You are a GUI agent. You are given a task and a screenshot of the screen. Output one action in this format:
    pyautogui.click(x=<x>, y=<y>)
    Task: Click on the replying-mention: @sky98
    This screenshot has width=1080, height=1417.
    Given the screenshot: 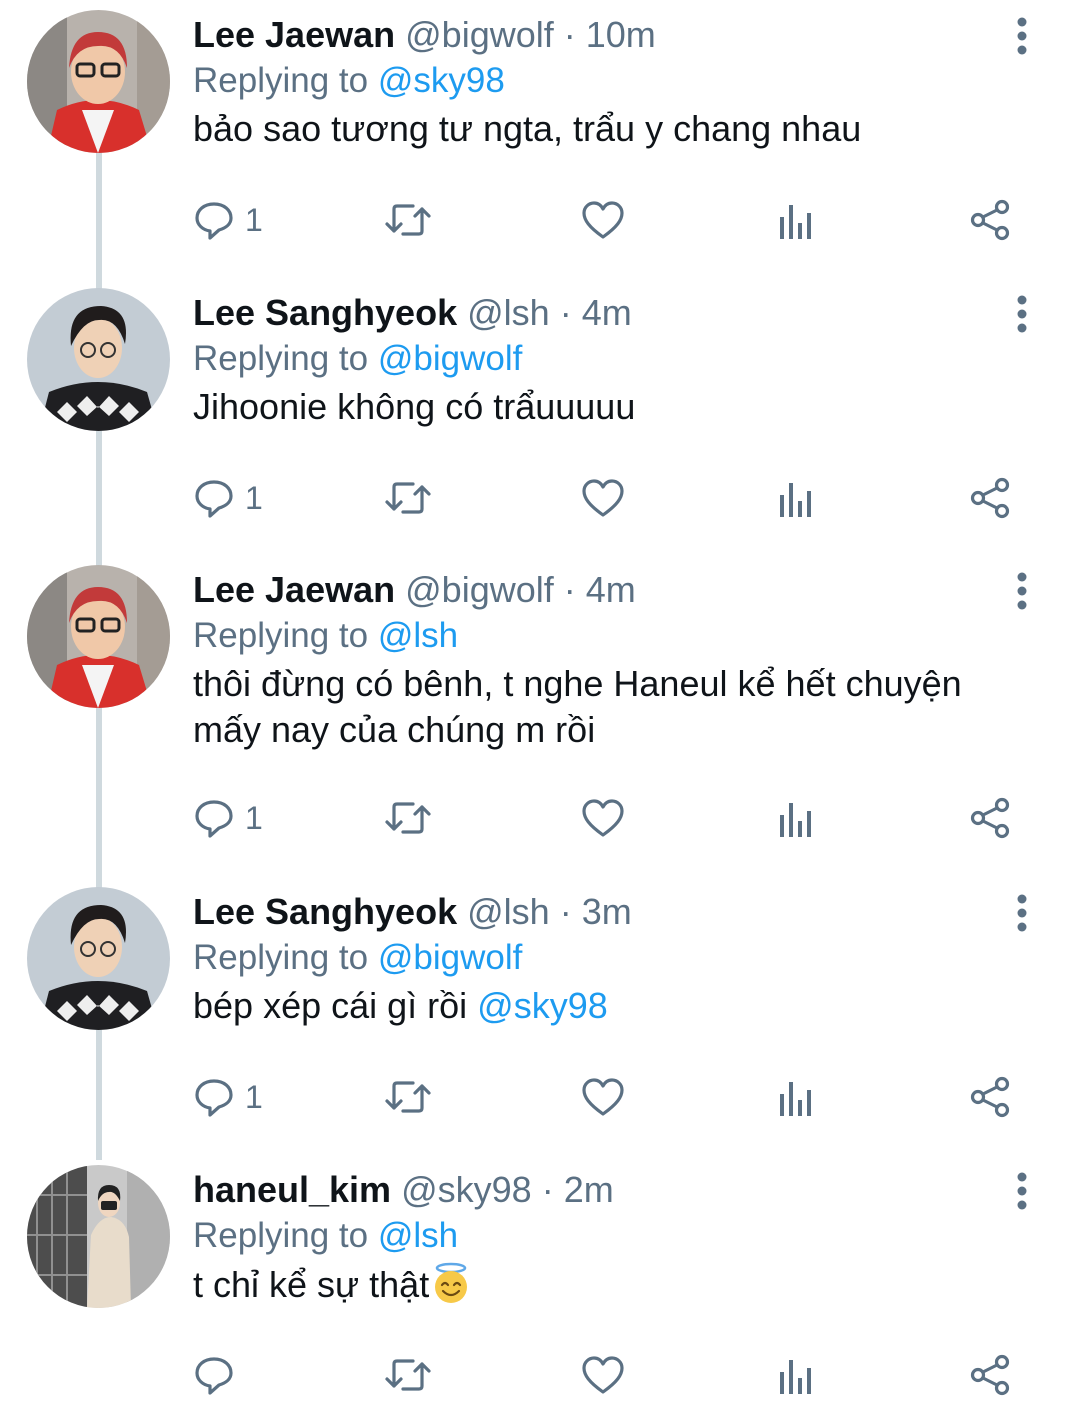 What is the action you would take?
    pyautogui.click(x=441, y=80)
    